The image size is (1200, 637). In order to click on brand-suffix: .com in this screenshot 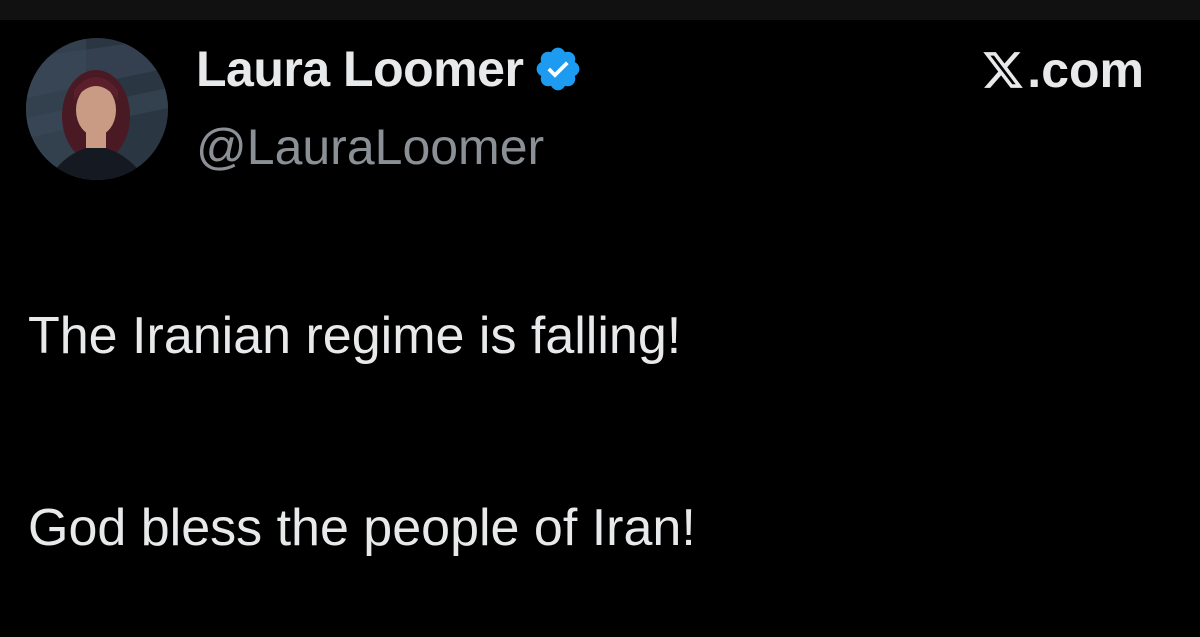, I will do `click(1085, 70)`.